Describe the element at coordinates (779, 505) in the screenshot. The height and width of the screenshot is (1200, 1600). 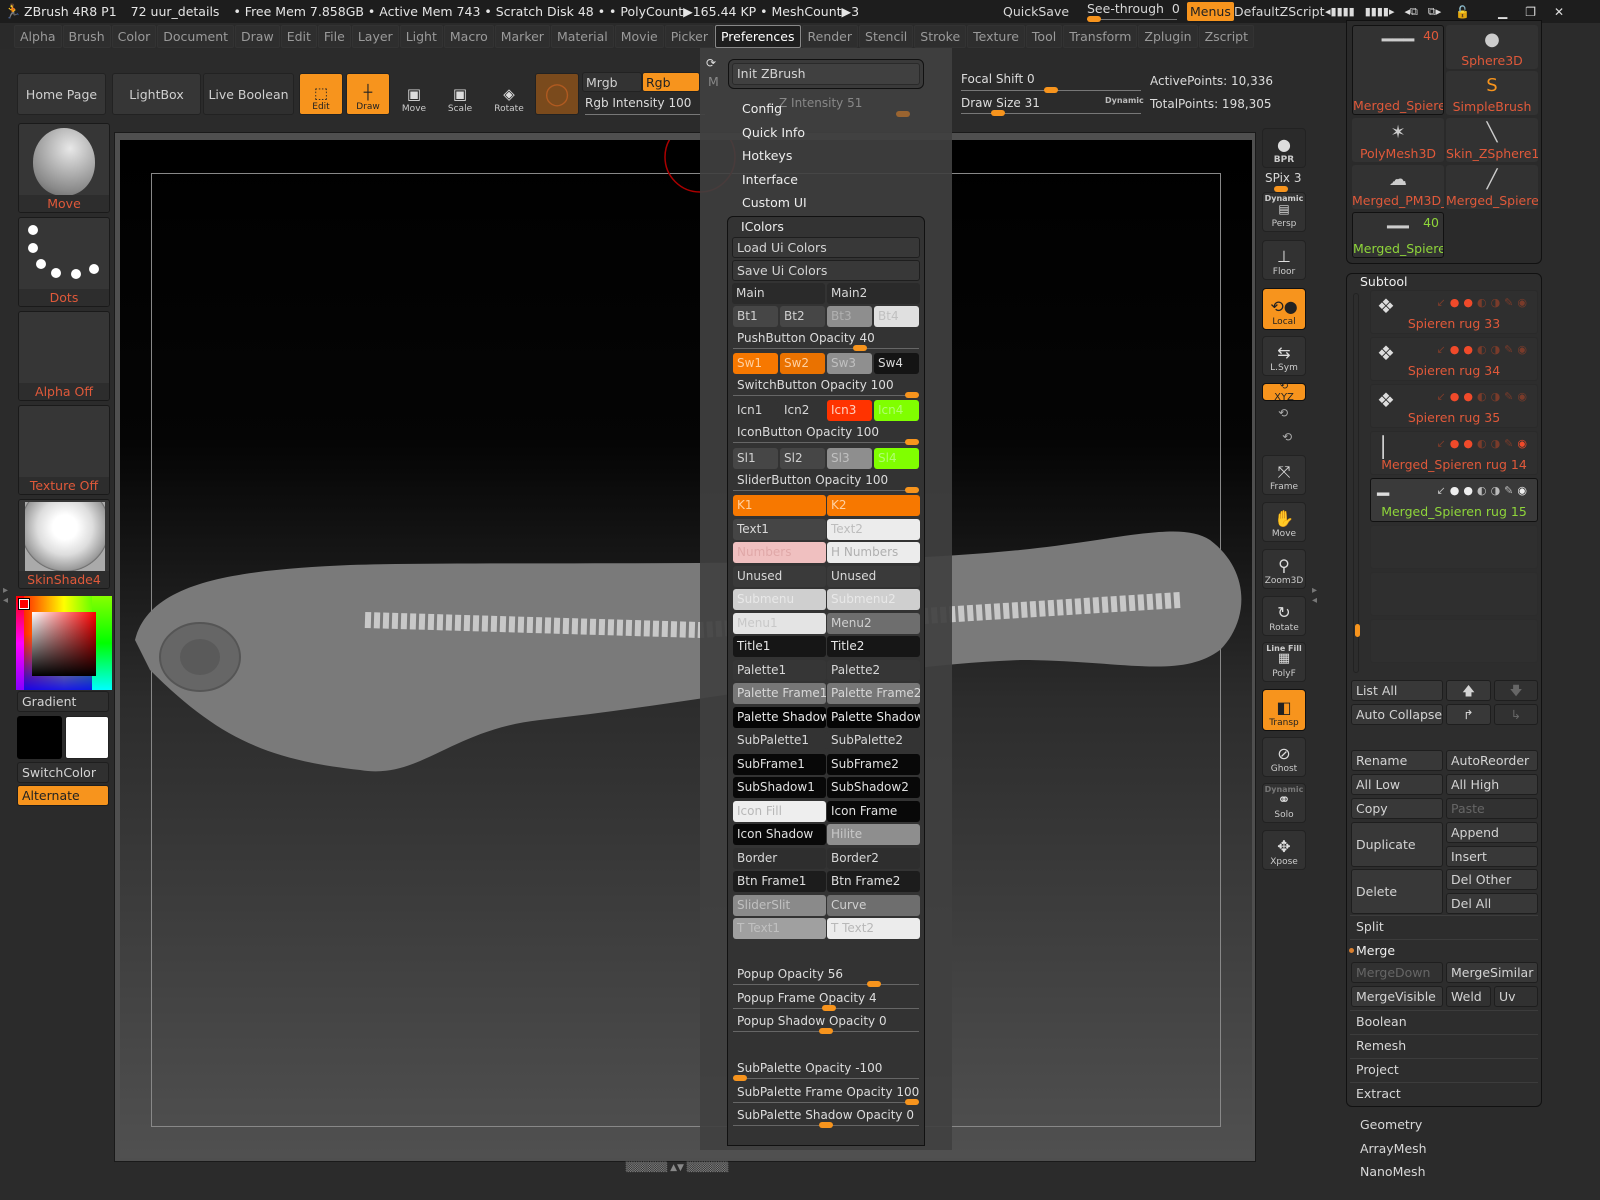
I see `k1-color-swatch: K1` at that location.